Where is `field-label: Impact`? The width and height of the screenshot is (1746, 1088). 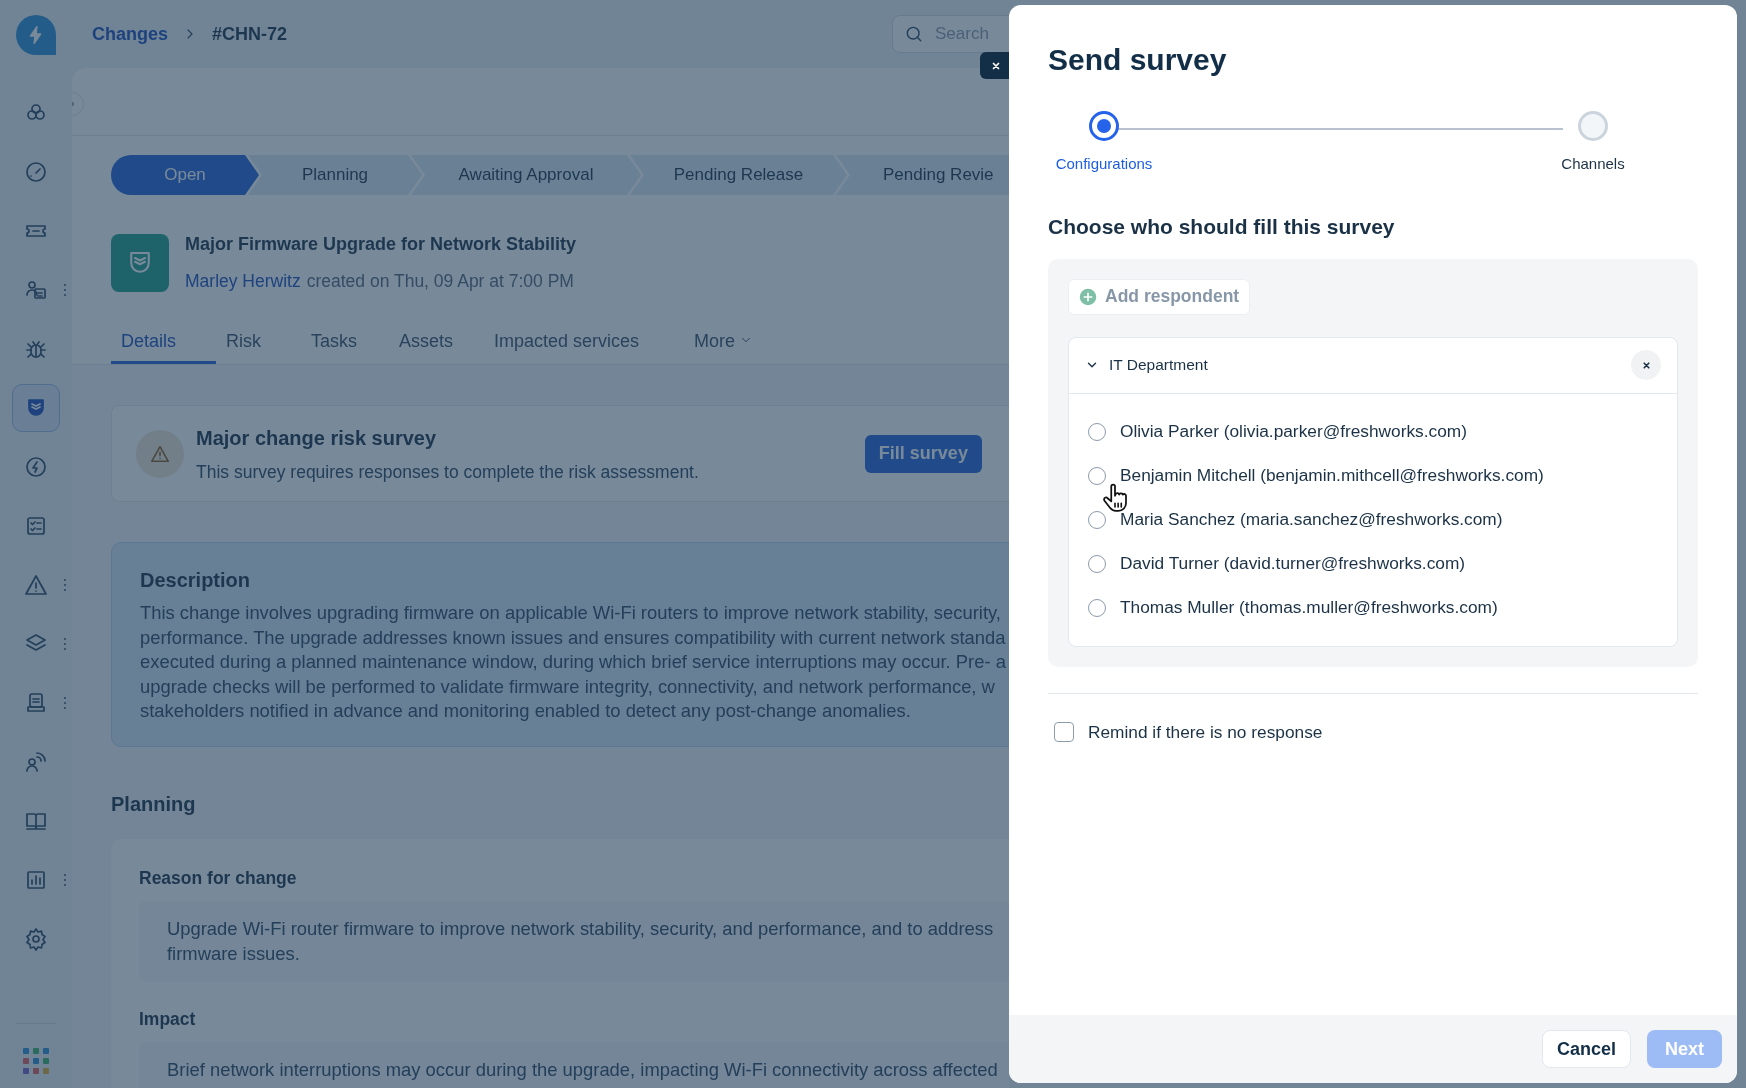 field-label: Impact is located at coordinates (168, 1019).